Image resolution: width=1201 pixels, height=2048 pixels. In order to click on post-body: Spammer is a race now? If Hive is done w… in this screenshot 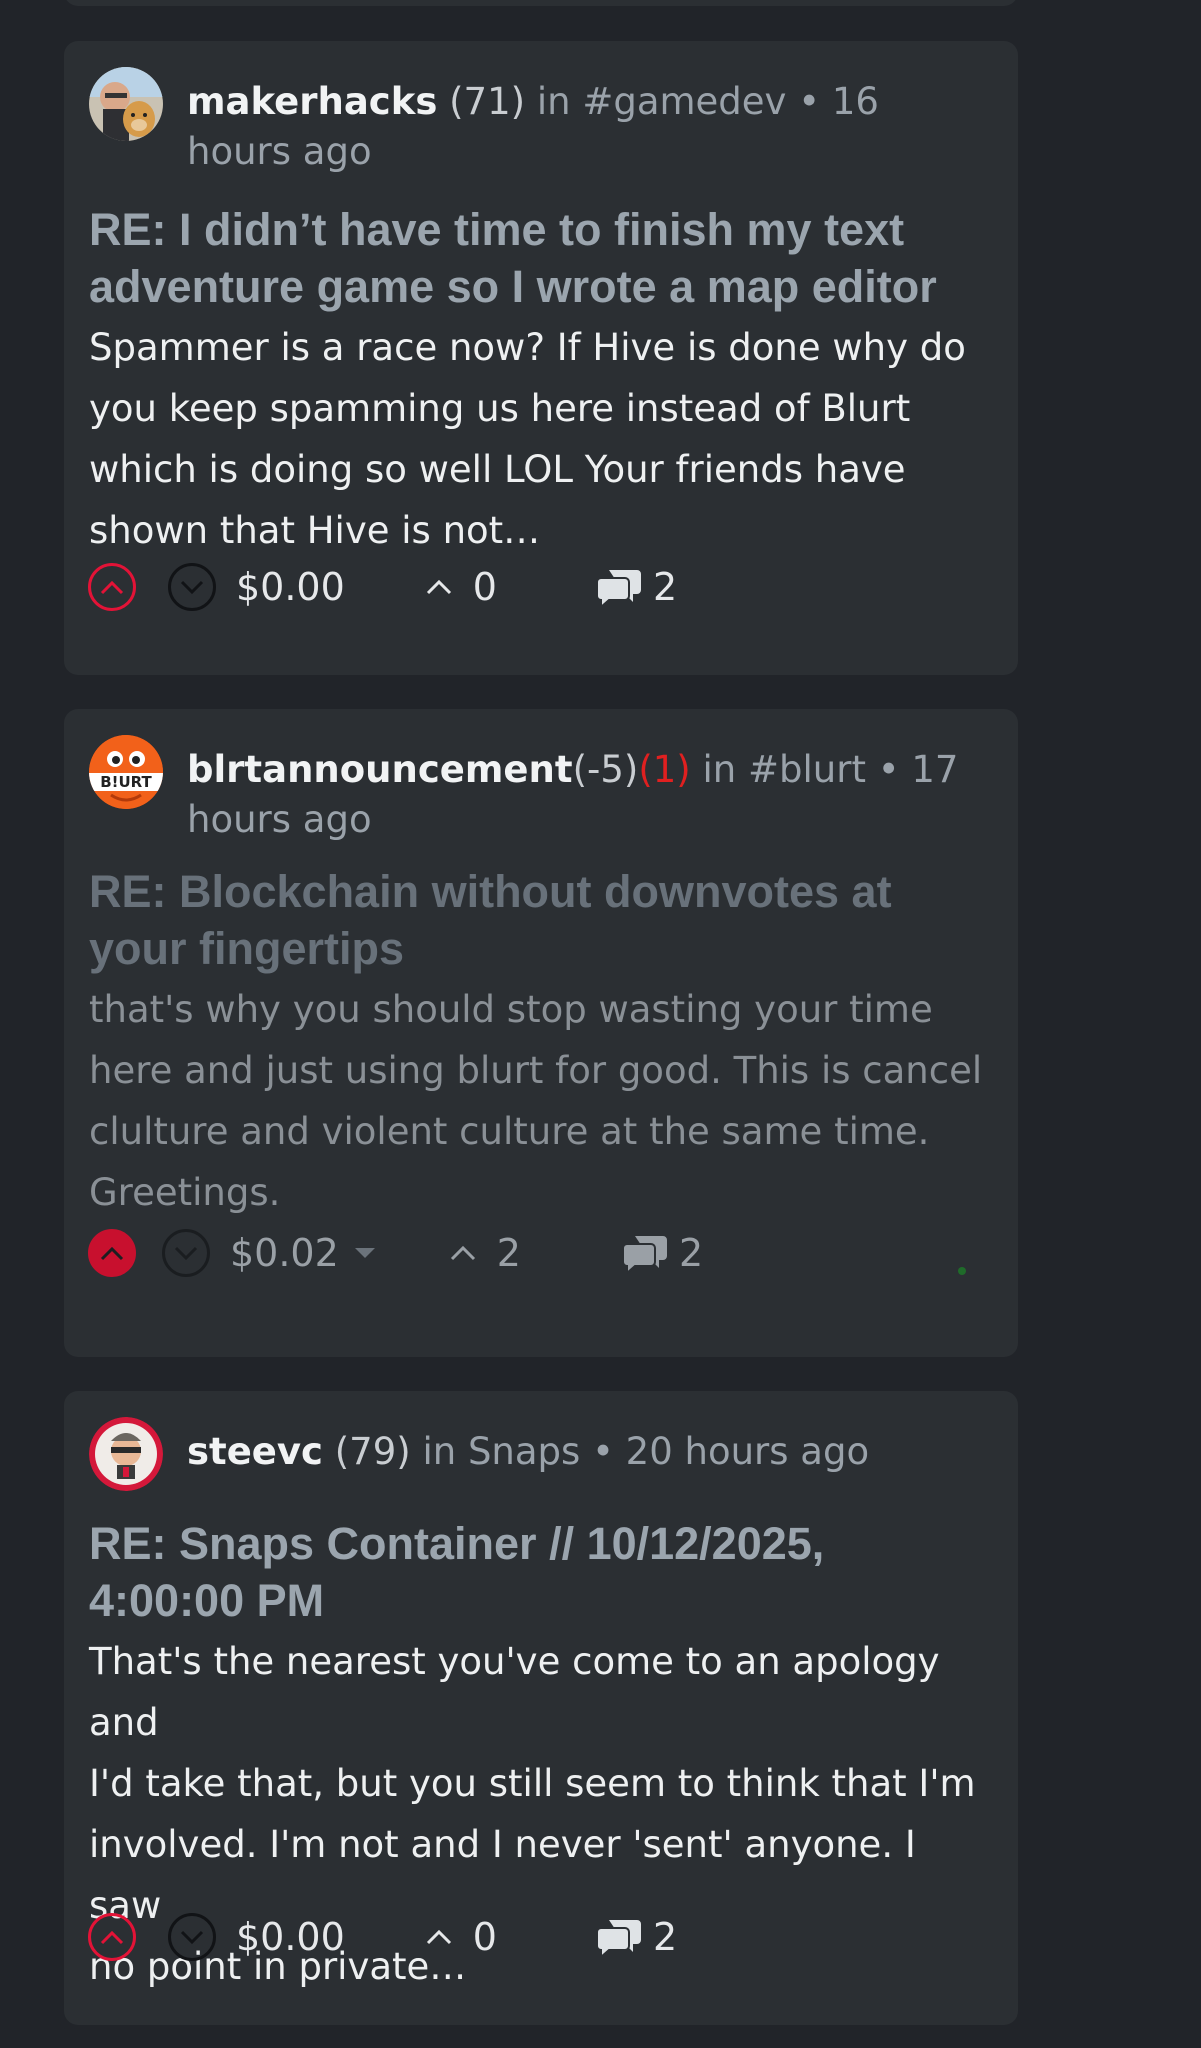, I will do `click(540, 439)`.